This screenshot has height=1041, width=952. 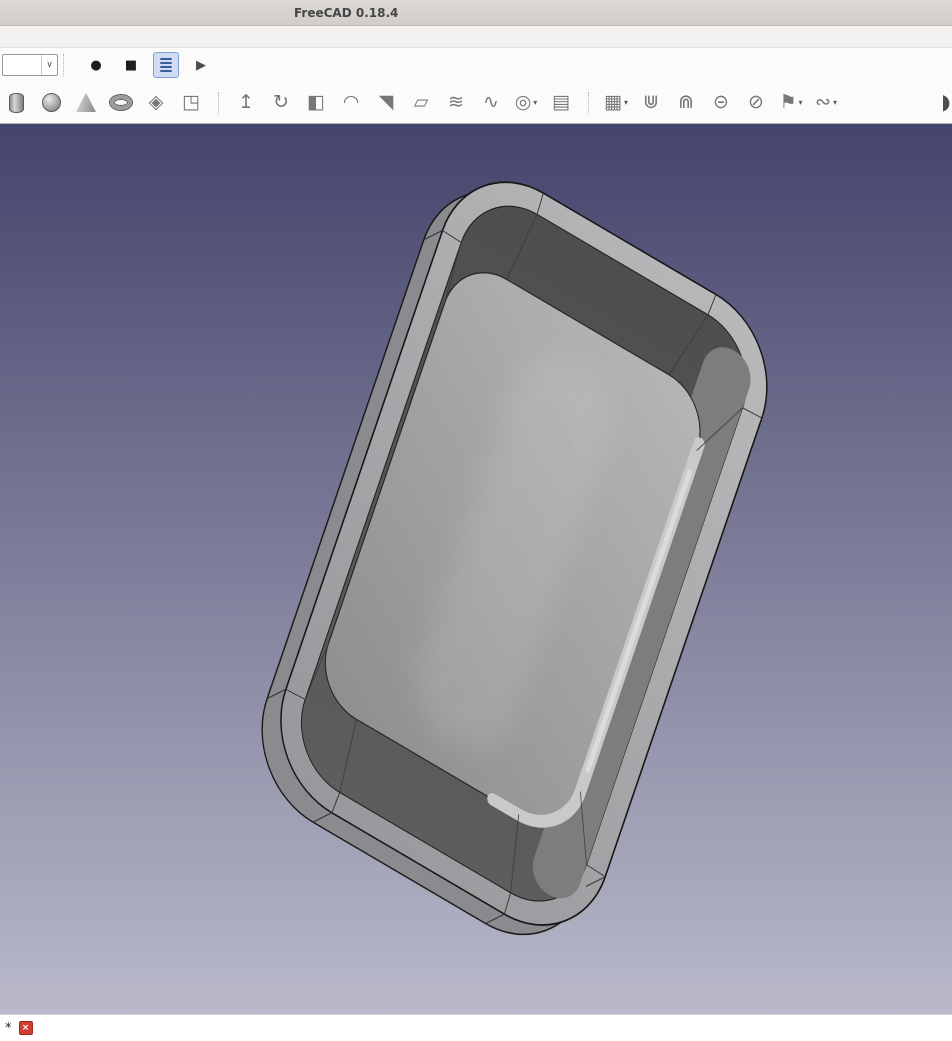 What do you see at coordinates (25, 1028) in the screenshot?
I see `close-icon: ×` at bounding box center [25, 1028].